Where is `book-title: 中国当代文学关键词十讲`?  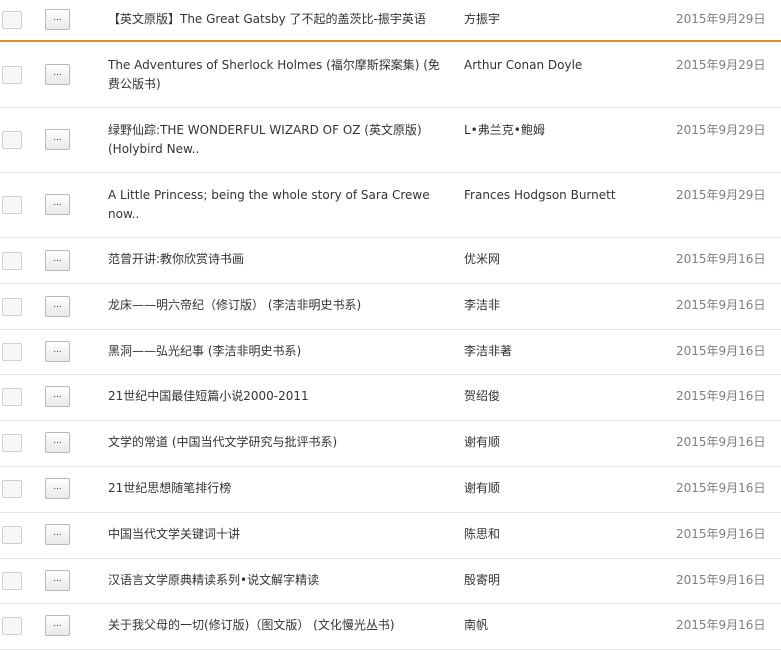
book-title: 中国当代文学关键词十讲 is located at coordinates (278, 534).